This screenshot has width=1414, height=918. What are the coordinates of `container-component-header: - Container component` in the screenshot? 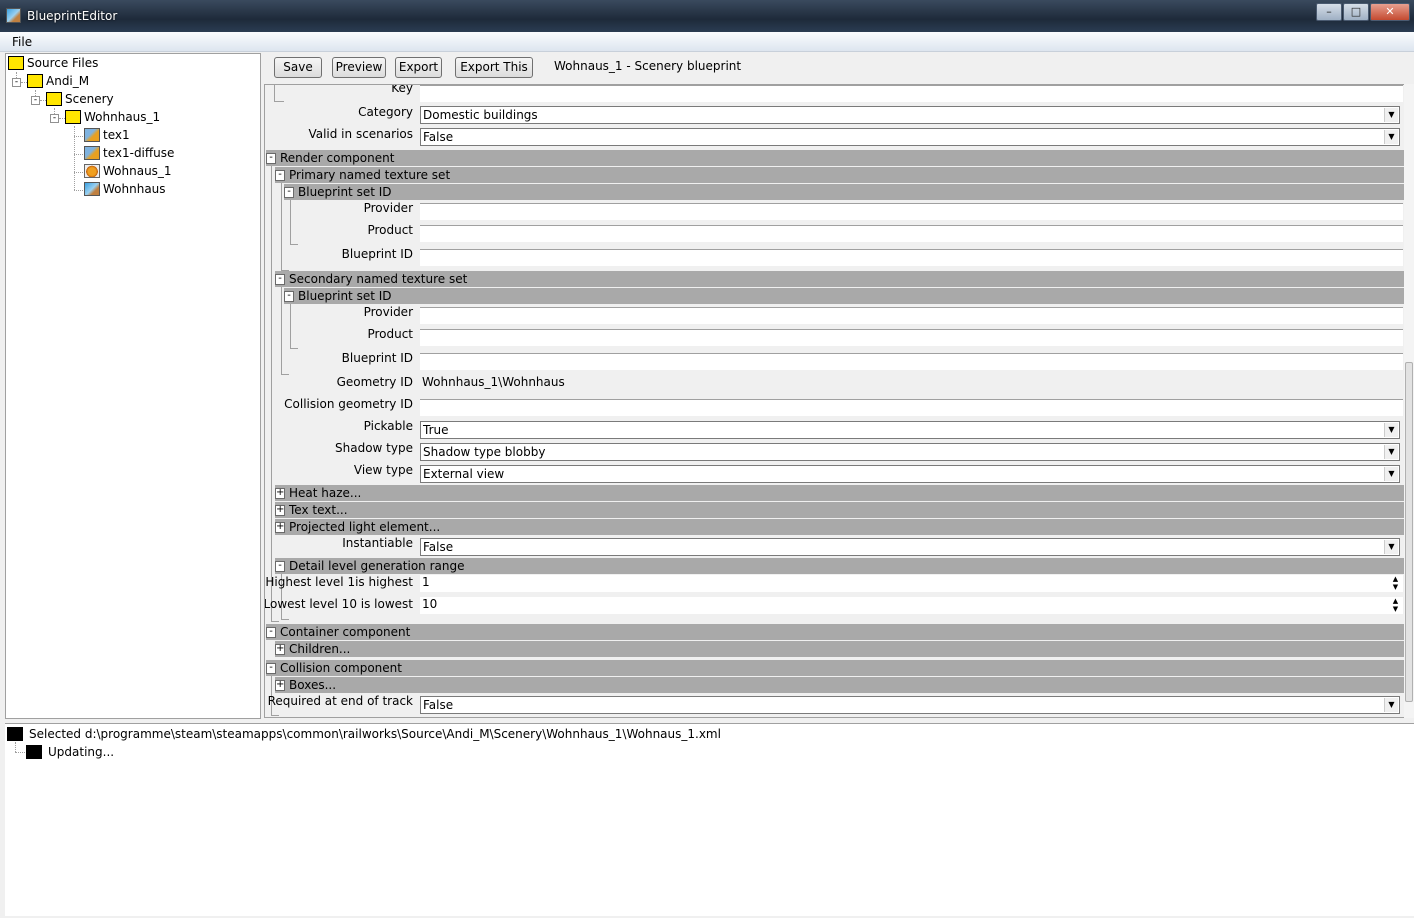 It's located at (836, 632).